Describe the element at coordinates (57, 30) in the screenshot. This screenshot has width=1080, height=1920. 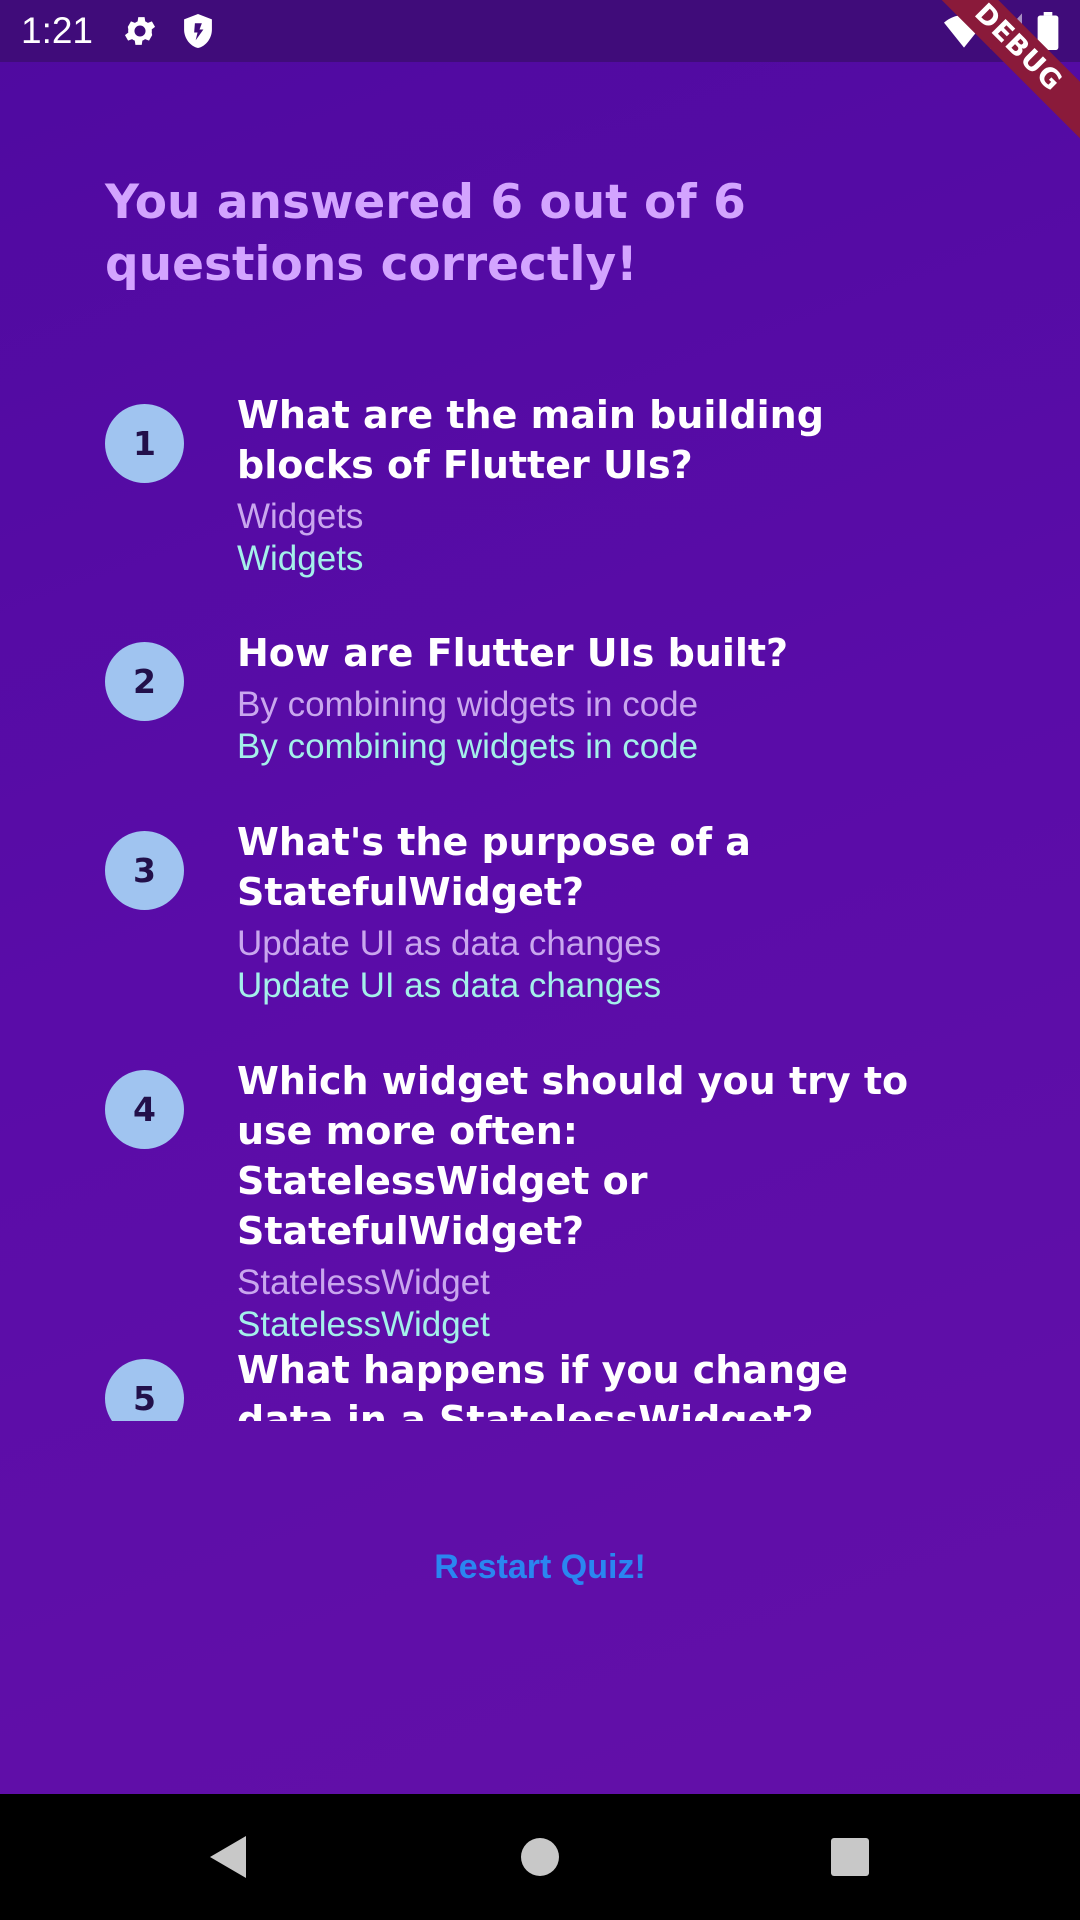
I see `status-time: 1:21` at that location.